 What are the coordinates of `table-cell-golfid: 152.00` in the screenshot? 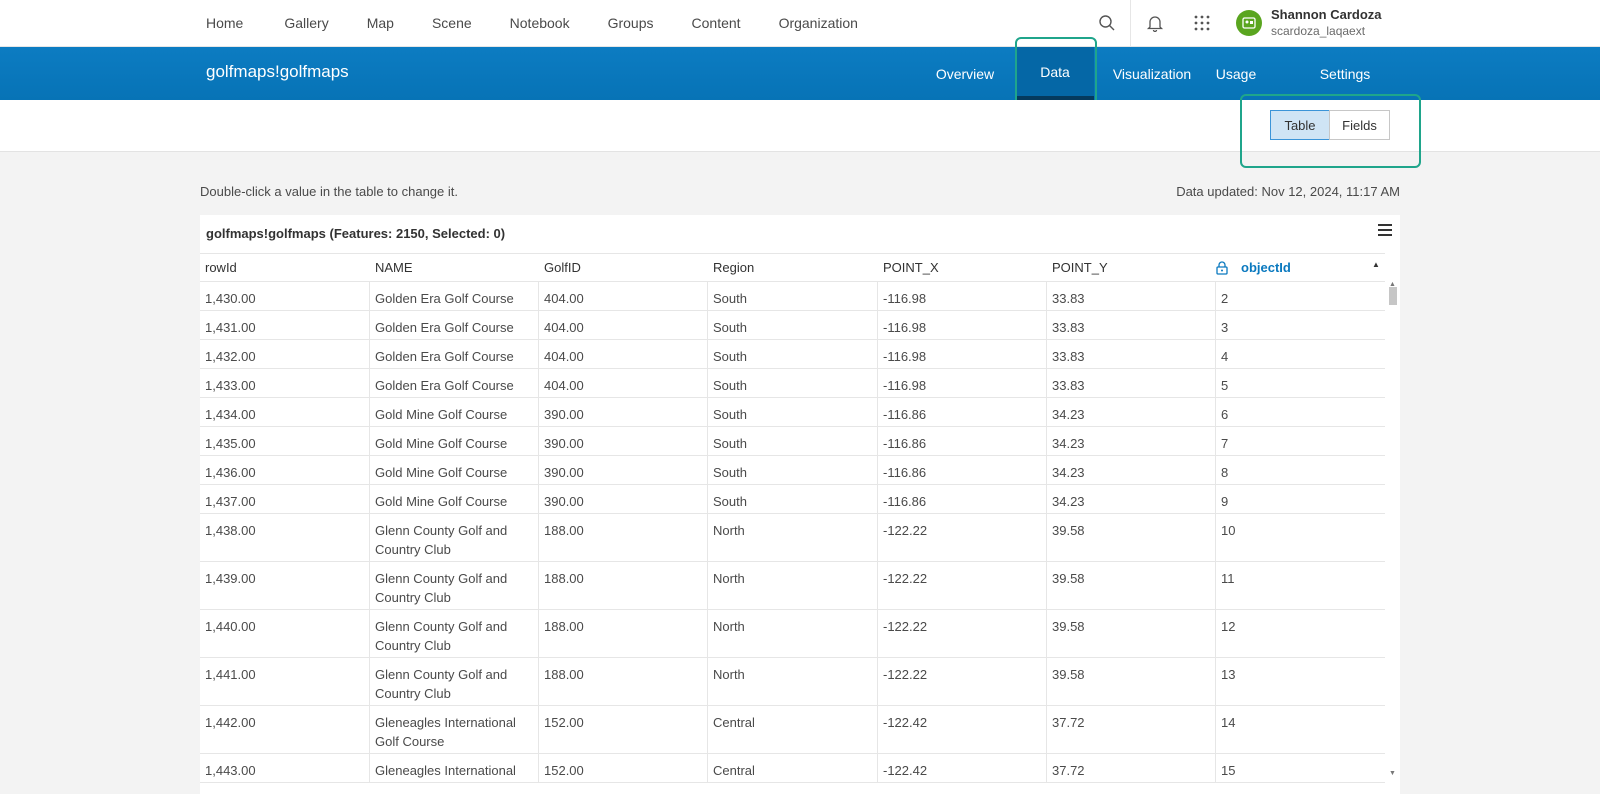 It's located at (622, 768).